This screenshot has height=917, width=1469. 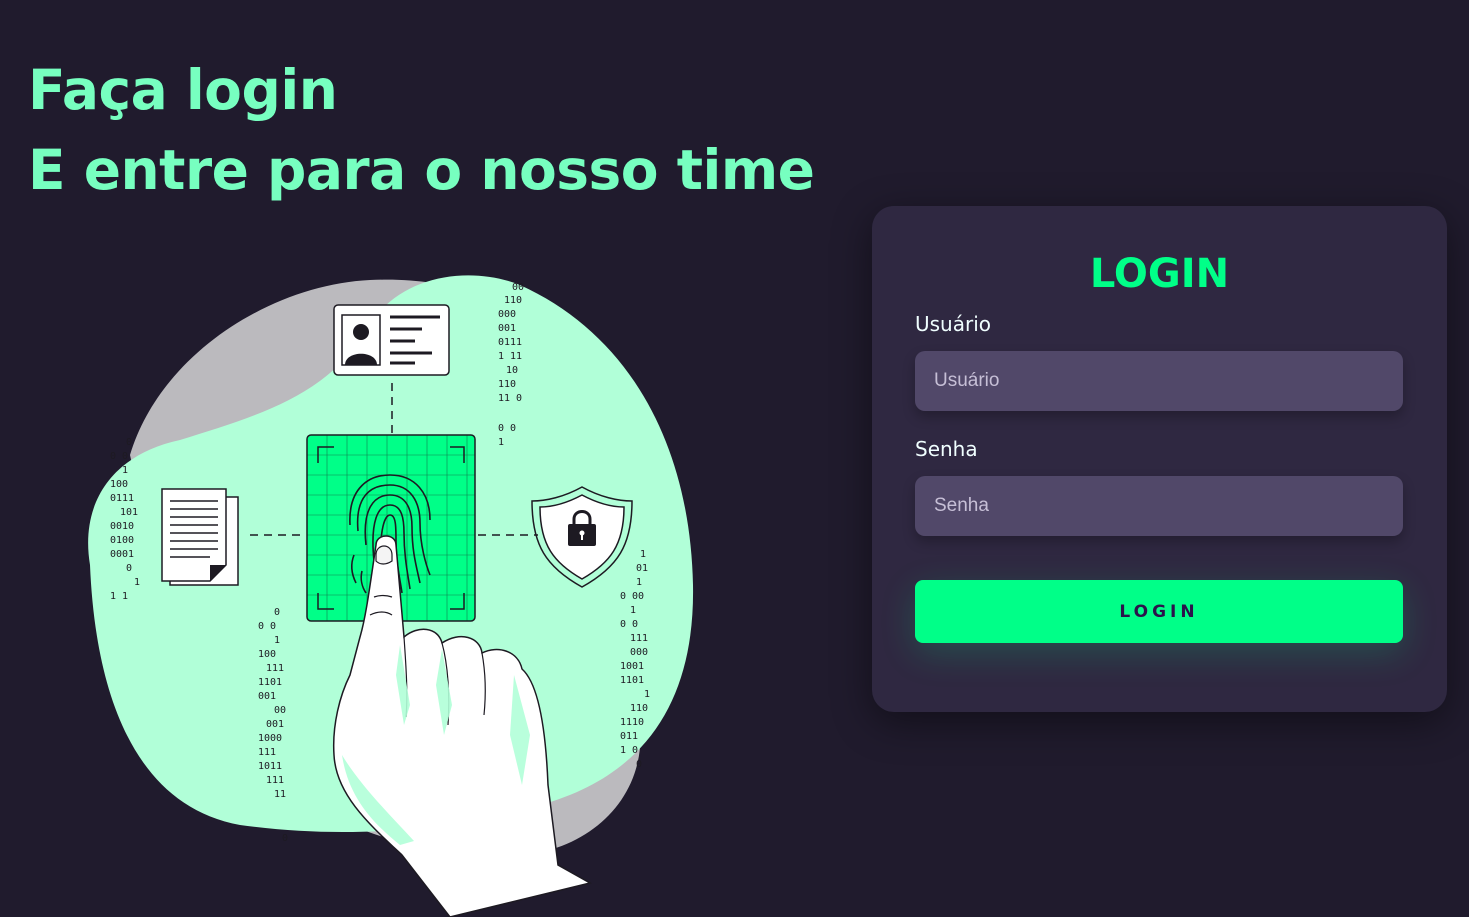 I want to click on page-headline: Faça login E entre para o nosso time, so click(x=421, y=130).